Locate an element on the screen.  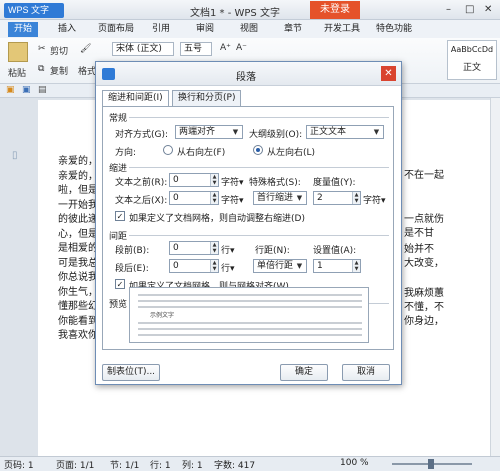
paste-icon is located at coordinates (18, 52).